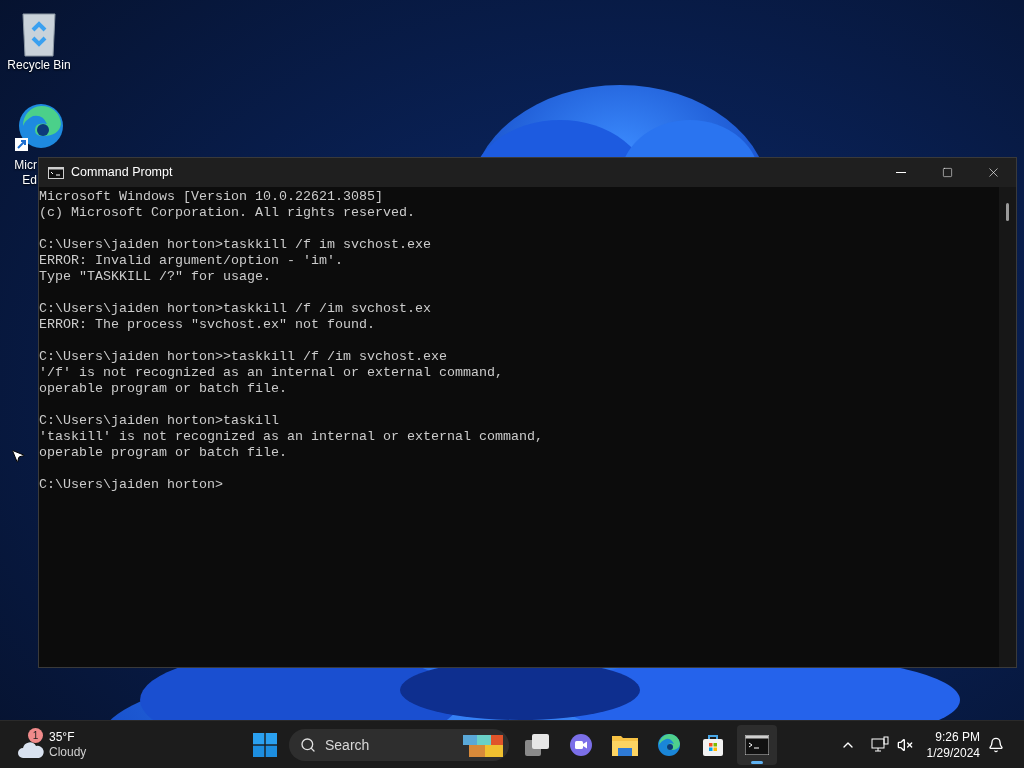 The image size is (1024, 768). I want to click on folder-icon, so click(625, 744).